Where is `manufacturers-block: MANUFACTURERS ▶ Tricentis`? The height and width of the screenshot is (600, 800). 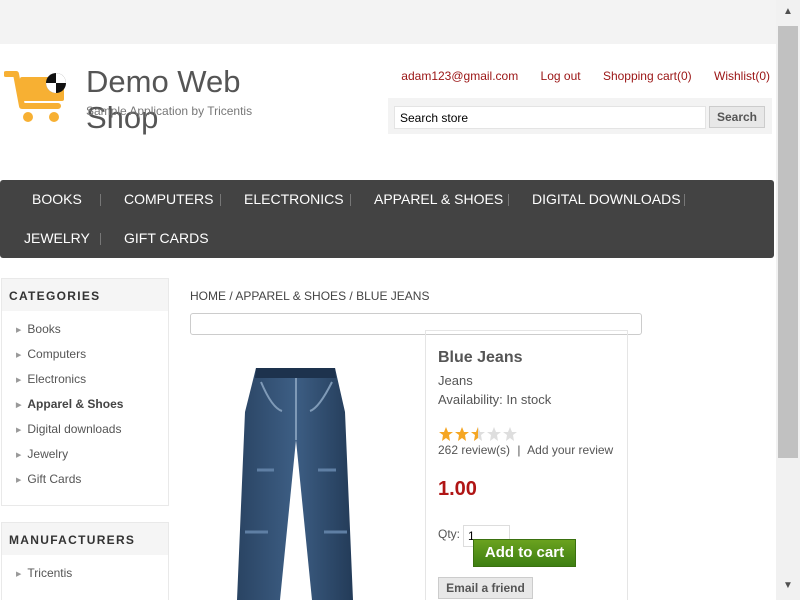
manufacturers-block: MANUFACTURERS ▶ Tricentis is located at coordinates (85, 561).